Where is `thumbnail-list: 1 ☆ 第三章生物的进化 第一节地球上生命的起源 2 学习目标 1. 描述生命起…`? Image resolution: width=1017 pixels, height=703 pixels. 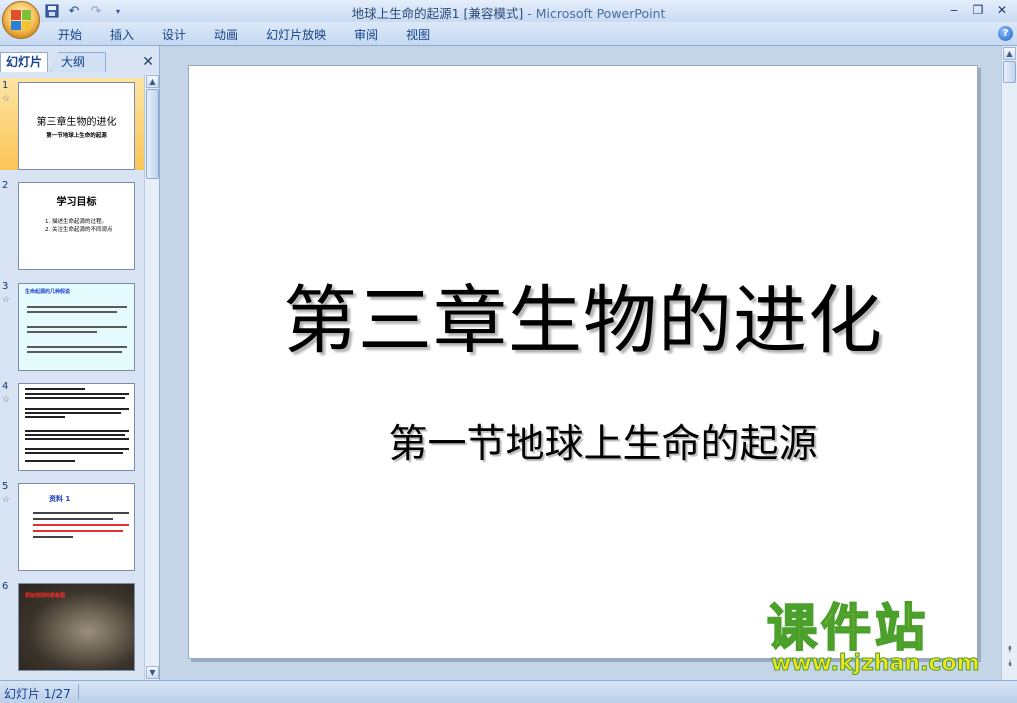 thumbnail-list: 1 ☆ 第三章生物的进化 第一节地球上生命的起源 2 学习目标 1. 描述生命起… is located at coordinates (72, 377).